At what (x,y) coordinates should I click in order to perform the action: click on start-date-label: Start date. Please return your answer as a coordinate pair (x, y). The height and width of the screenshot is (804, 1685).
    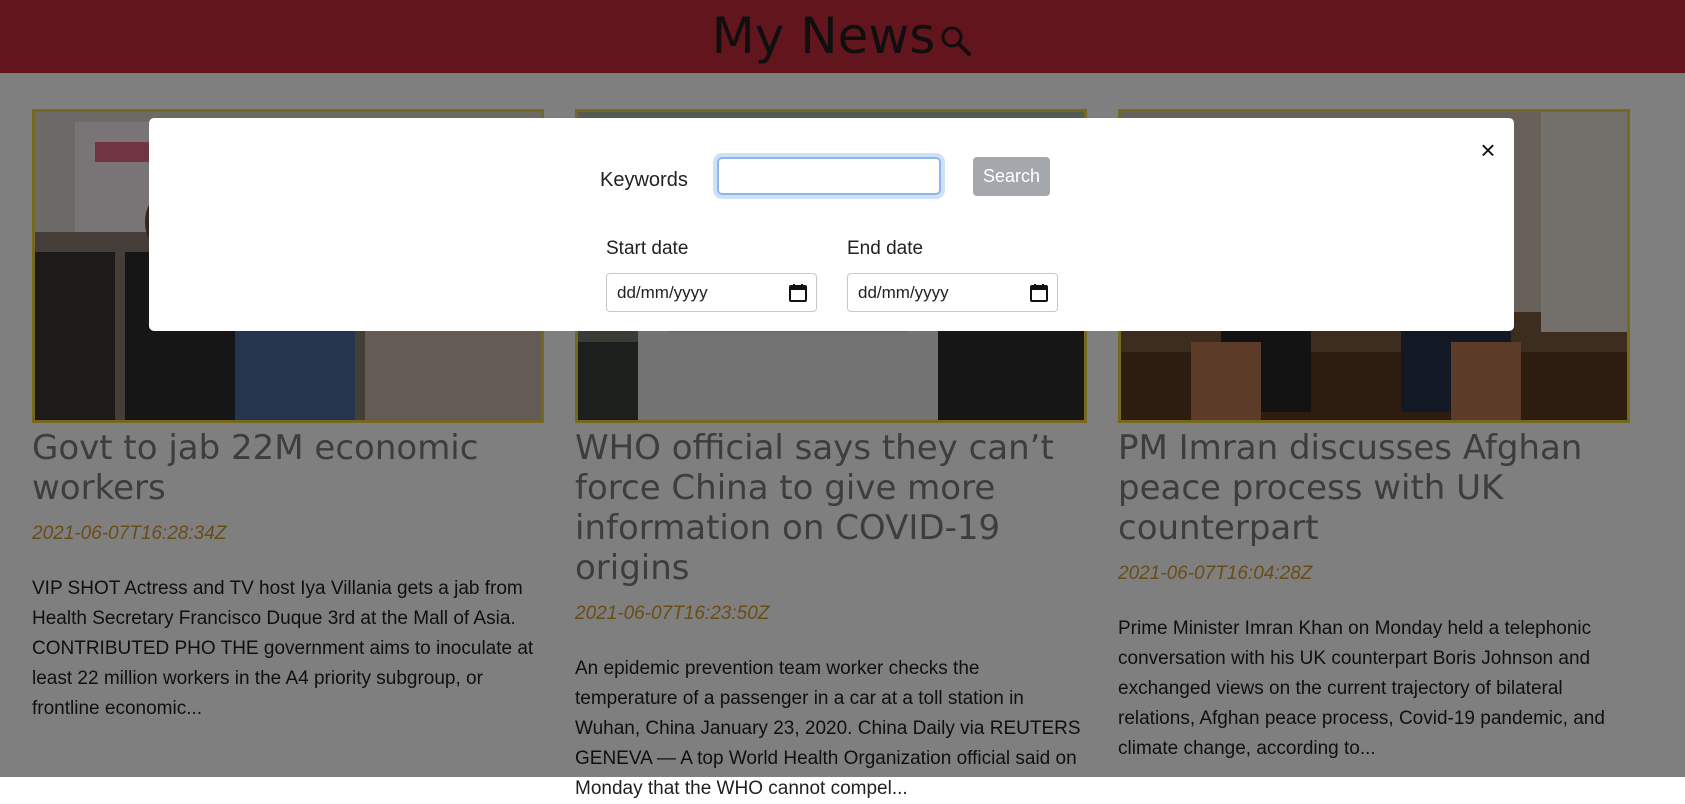
    Looking at the image, I should click on (647, 248).